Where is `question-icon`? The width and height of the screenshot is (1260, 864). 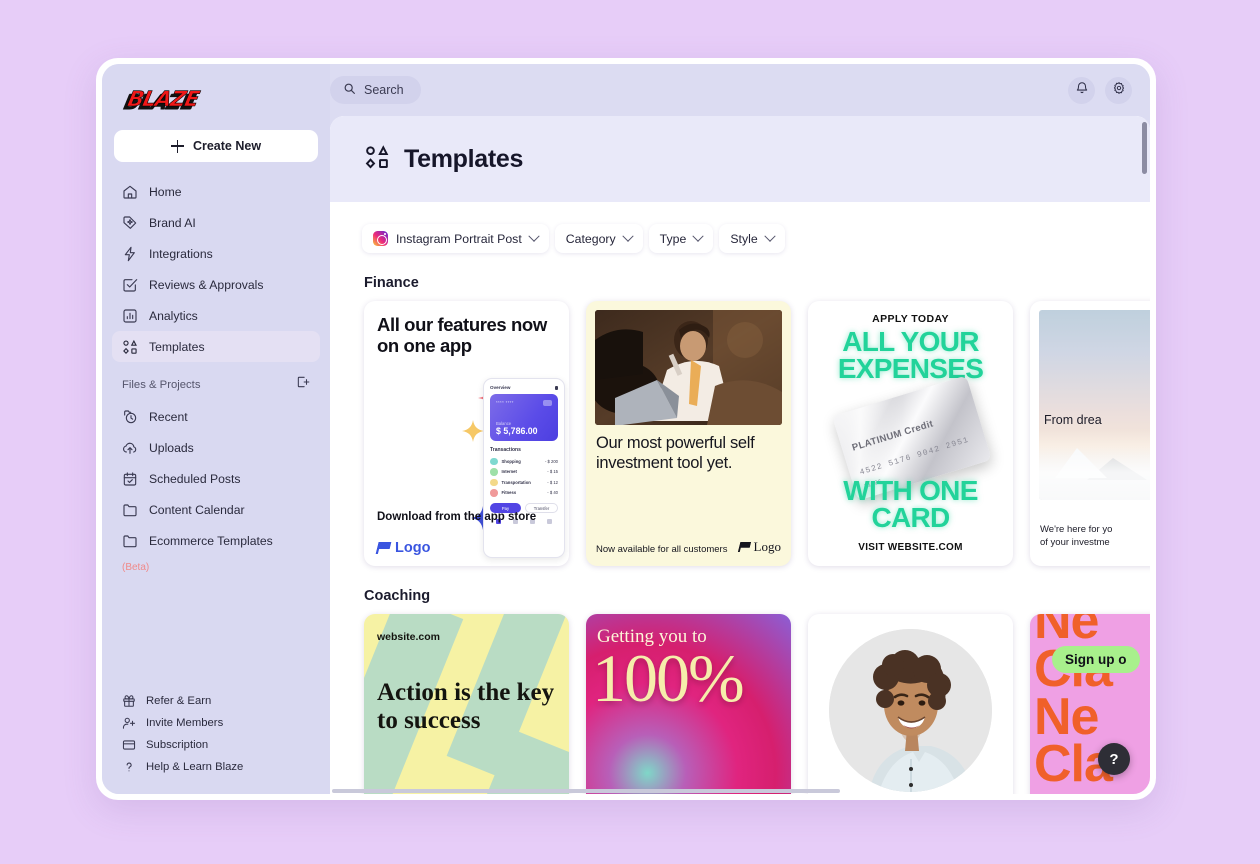
question-icon is located at coordinates (129, 767).